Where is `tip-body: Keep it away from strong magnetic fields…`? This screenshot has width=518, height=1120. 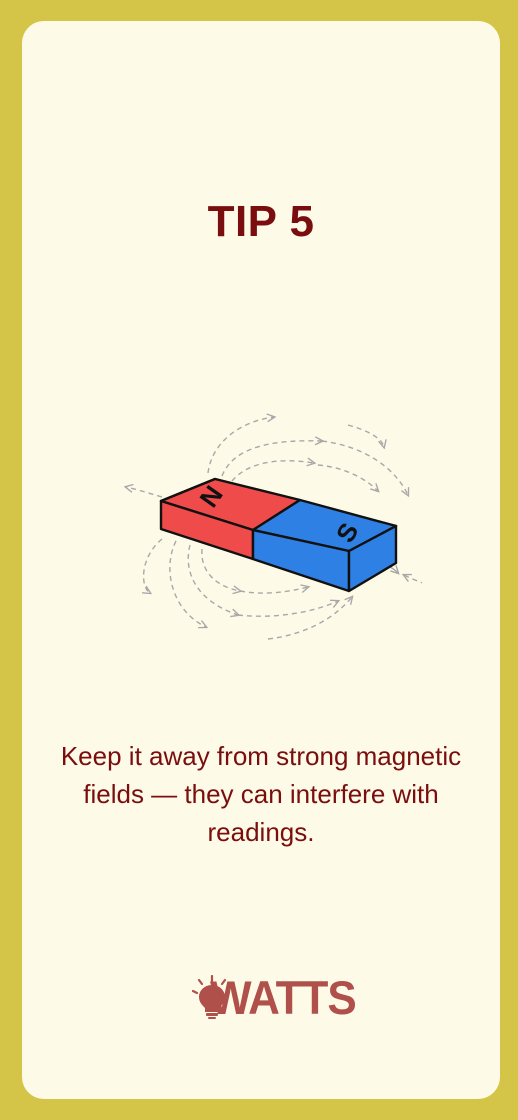 tip-body: Keep it away from strong magnetic fields… is located at coordinates (261, 794).